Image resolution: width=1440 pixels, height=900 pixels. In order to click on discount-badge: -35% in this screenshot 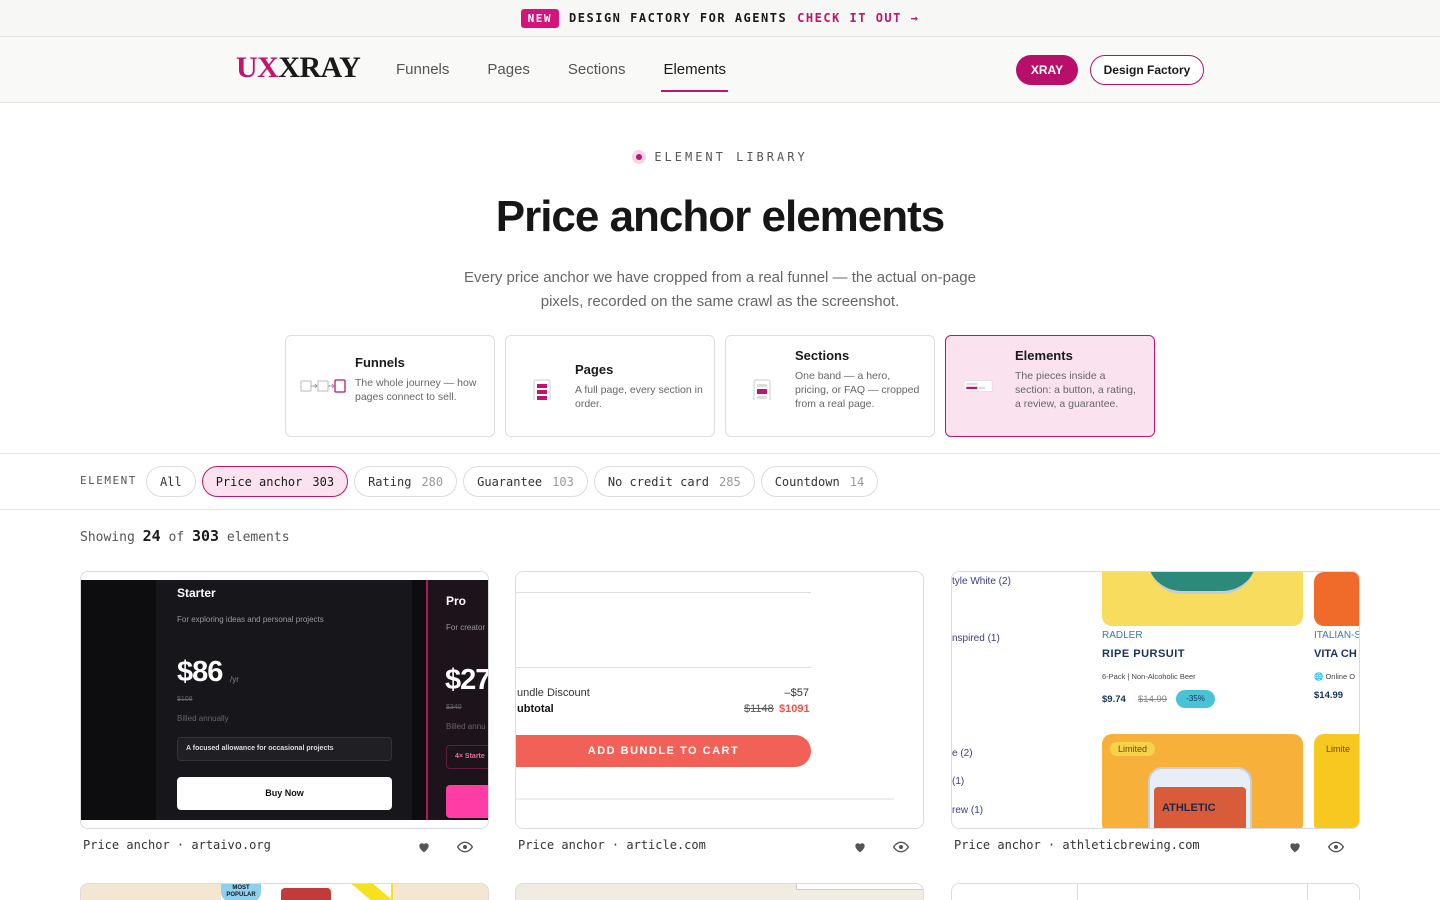, I will do `click(1195, 699)`.